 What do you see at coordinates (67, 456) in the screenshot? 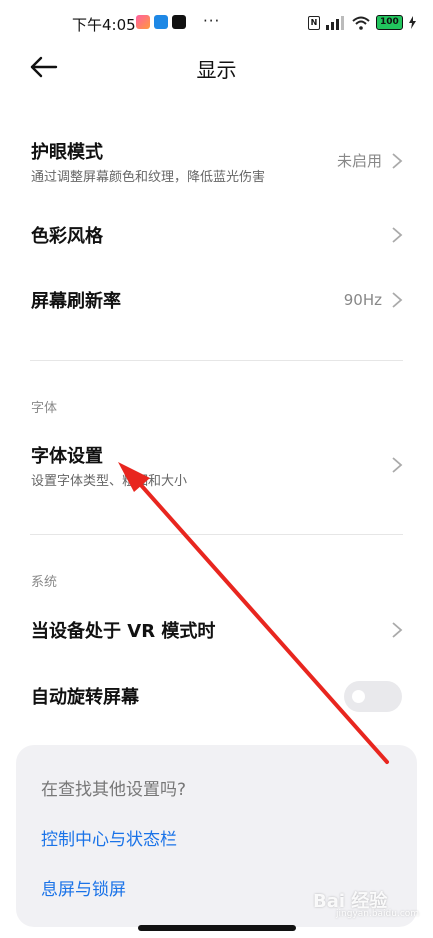
I see `row-font-settings-title: 字体设置` at bounding box center [67, 456].